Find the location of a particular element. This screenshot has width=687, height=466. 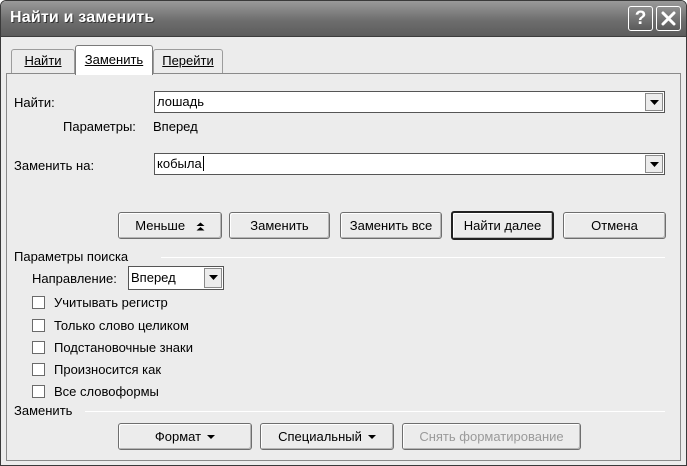

special-button-label: Специальный is located at coordinates (320, 436).